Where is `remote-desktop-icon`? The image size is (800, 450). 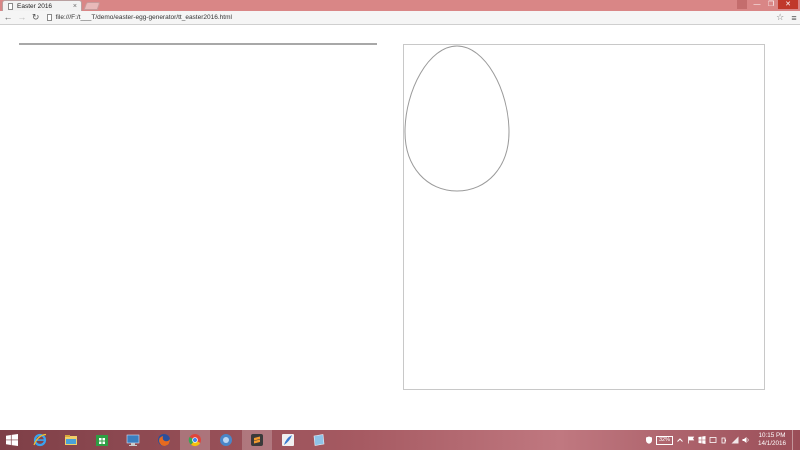
remote-desktop-icon is located at coordinates (133, 440).